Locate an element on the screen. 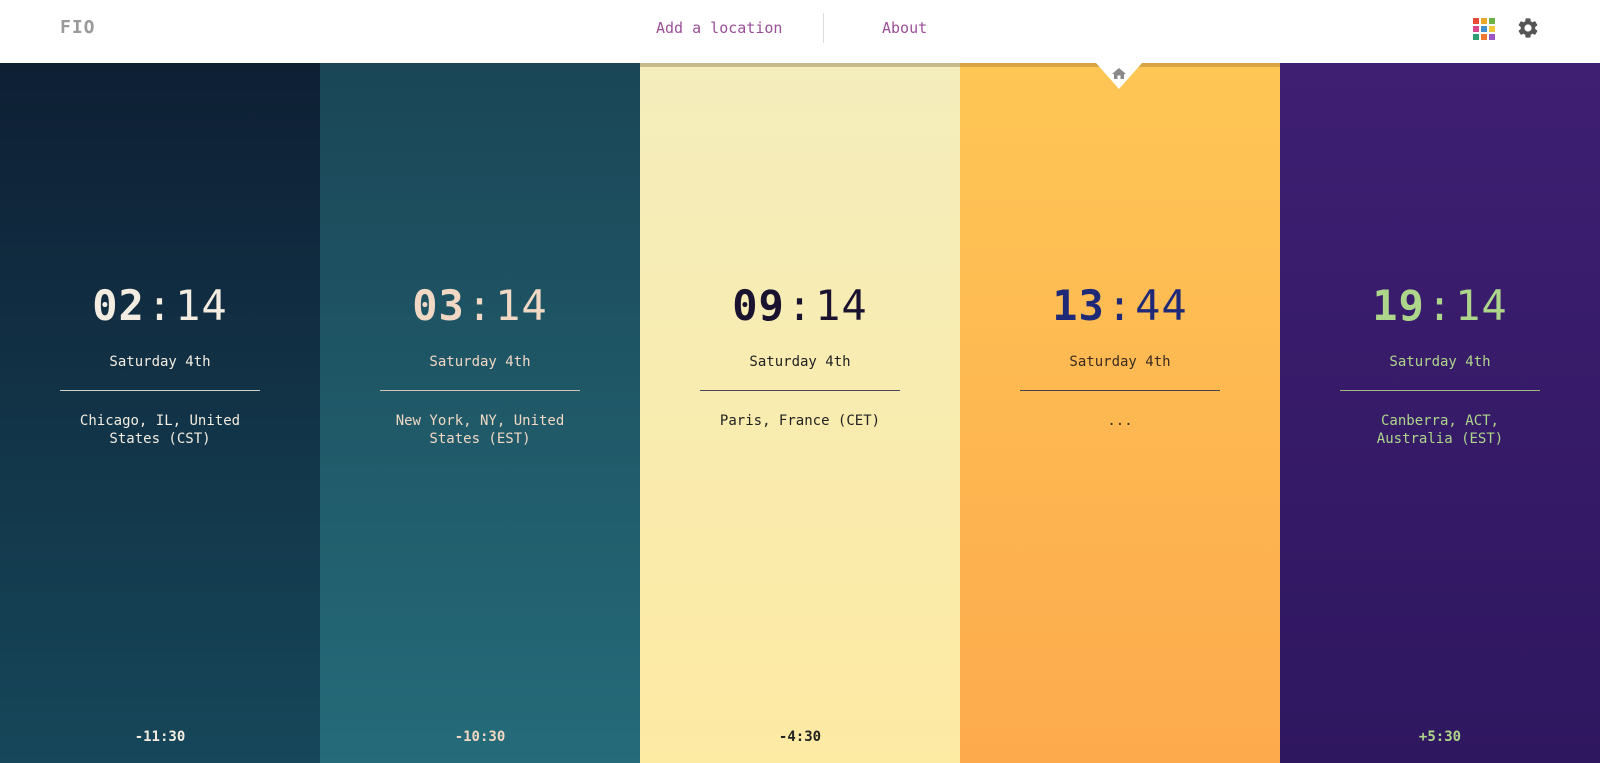 The height and width of the screenshot is (763, 1600). time-display: 02:14 is located at coordinates (160, 306).